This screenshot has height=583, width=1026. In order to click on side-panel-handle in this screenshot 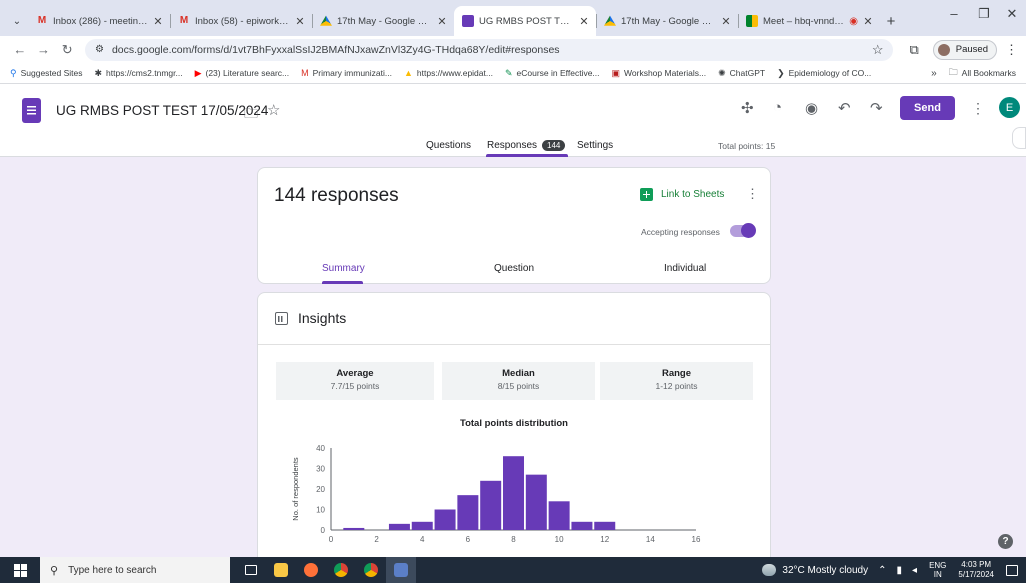, I will do `click(1019, 138)`.